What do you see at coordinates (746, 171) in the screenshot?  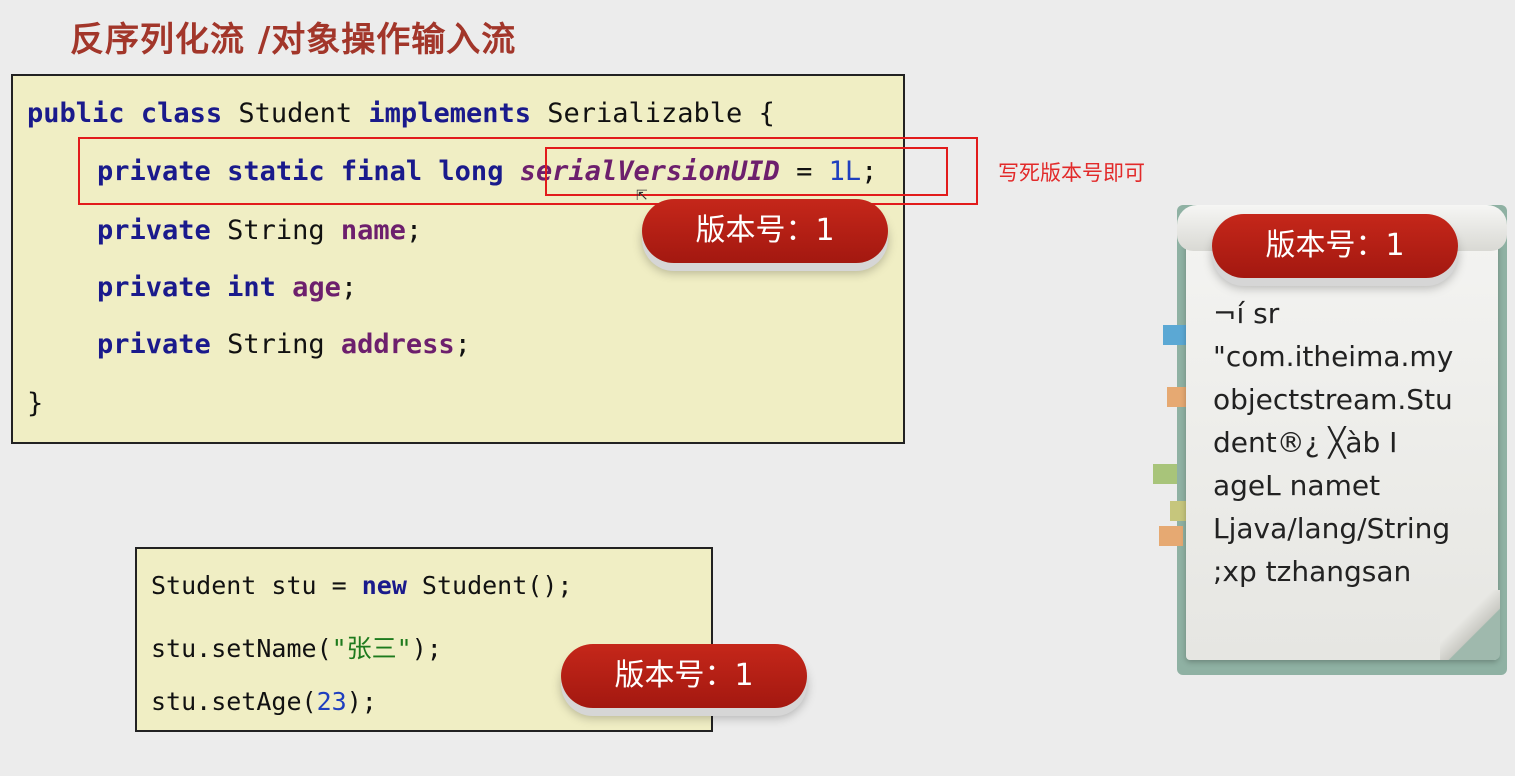 I see `serial-version-uid-highlight` at bounding box center [746, 171].